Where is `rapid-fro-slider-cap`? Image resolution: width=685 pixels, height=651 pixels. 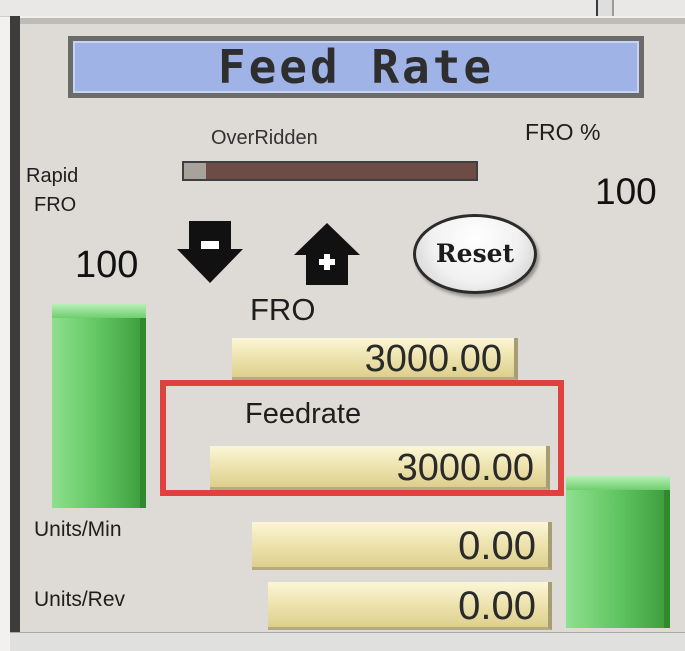 rapid-fro-slider-cap is located at coordinates (99, 311).